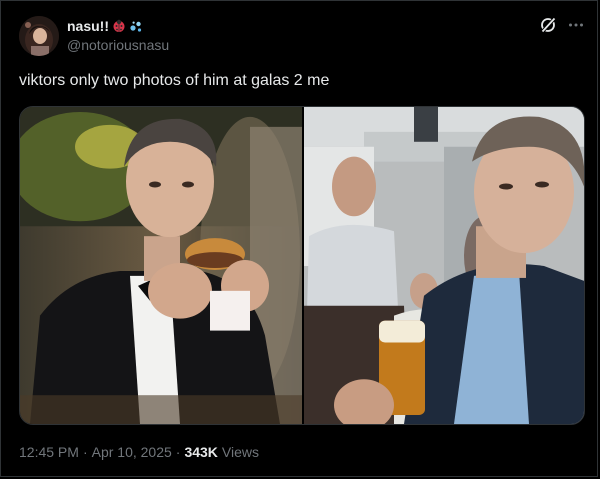 This screenshot has width=600, height=479. I want to click on tweet-date: Apr 10, 2025, so click(132, 452).